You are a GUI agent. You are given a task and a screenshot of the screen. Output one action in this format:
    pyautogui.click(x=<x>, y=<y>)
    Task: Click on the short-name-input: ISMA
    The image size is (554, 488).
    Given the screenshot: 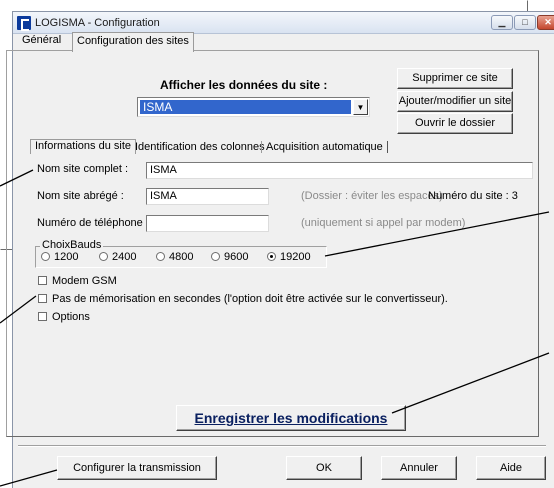 What is the action you would take?
    pyautogui.click(x=207, y=196)
    